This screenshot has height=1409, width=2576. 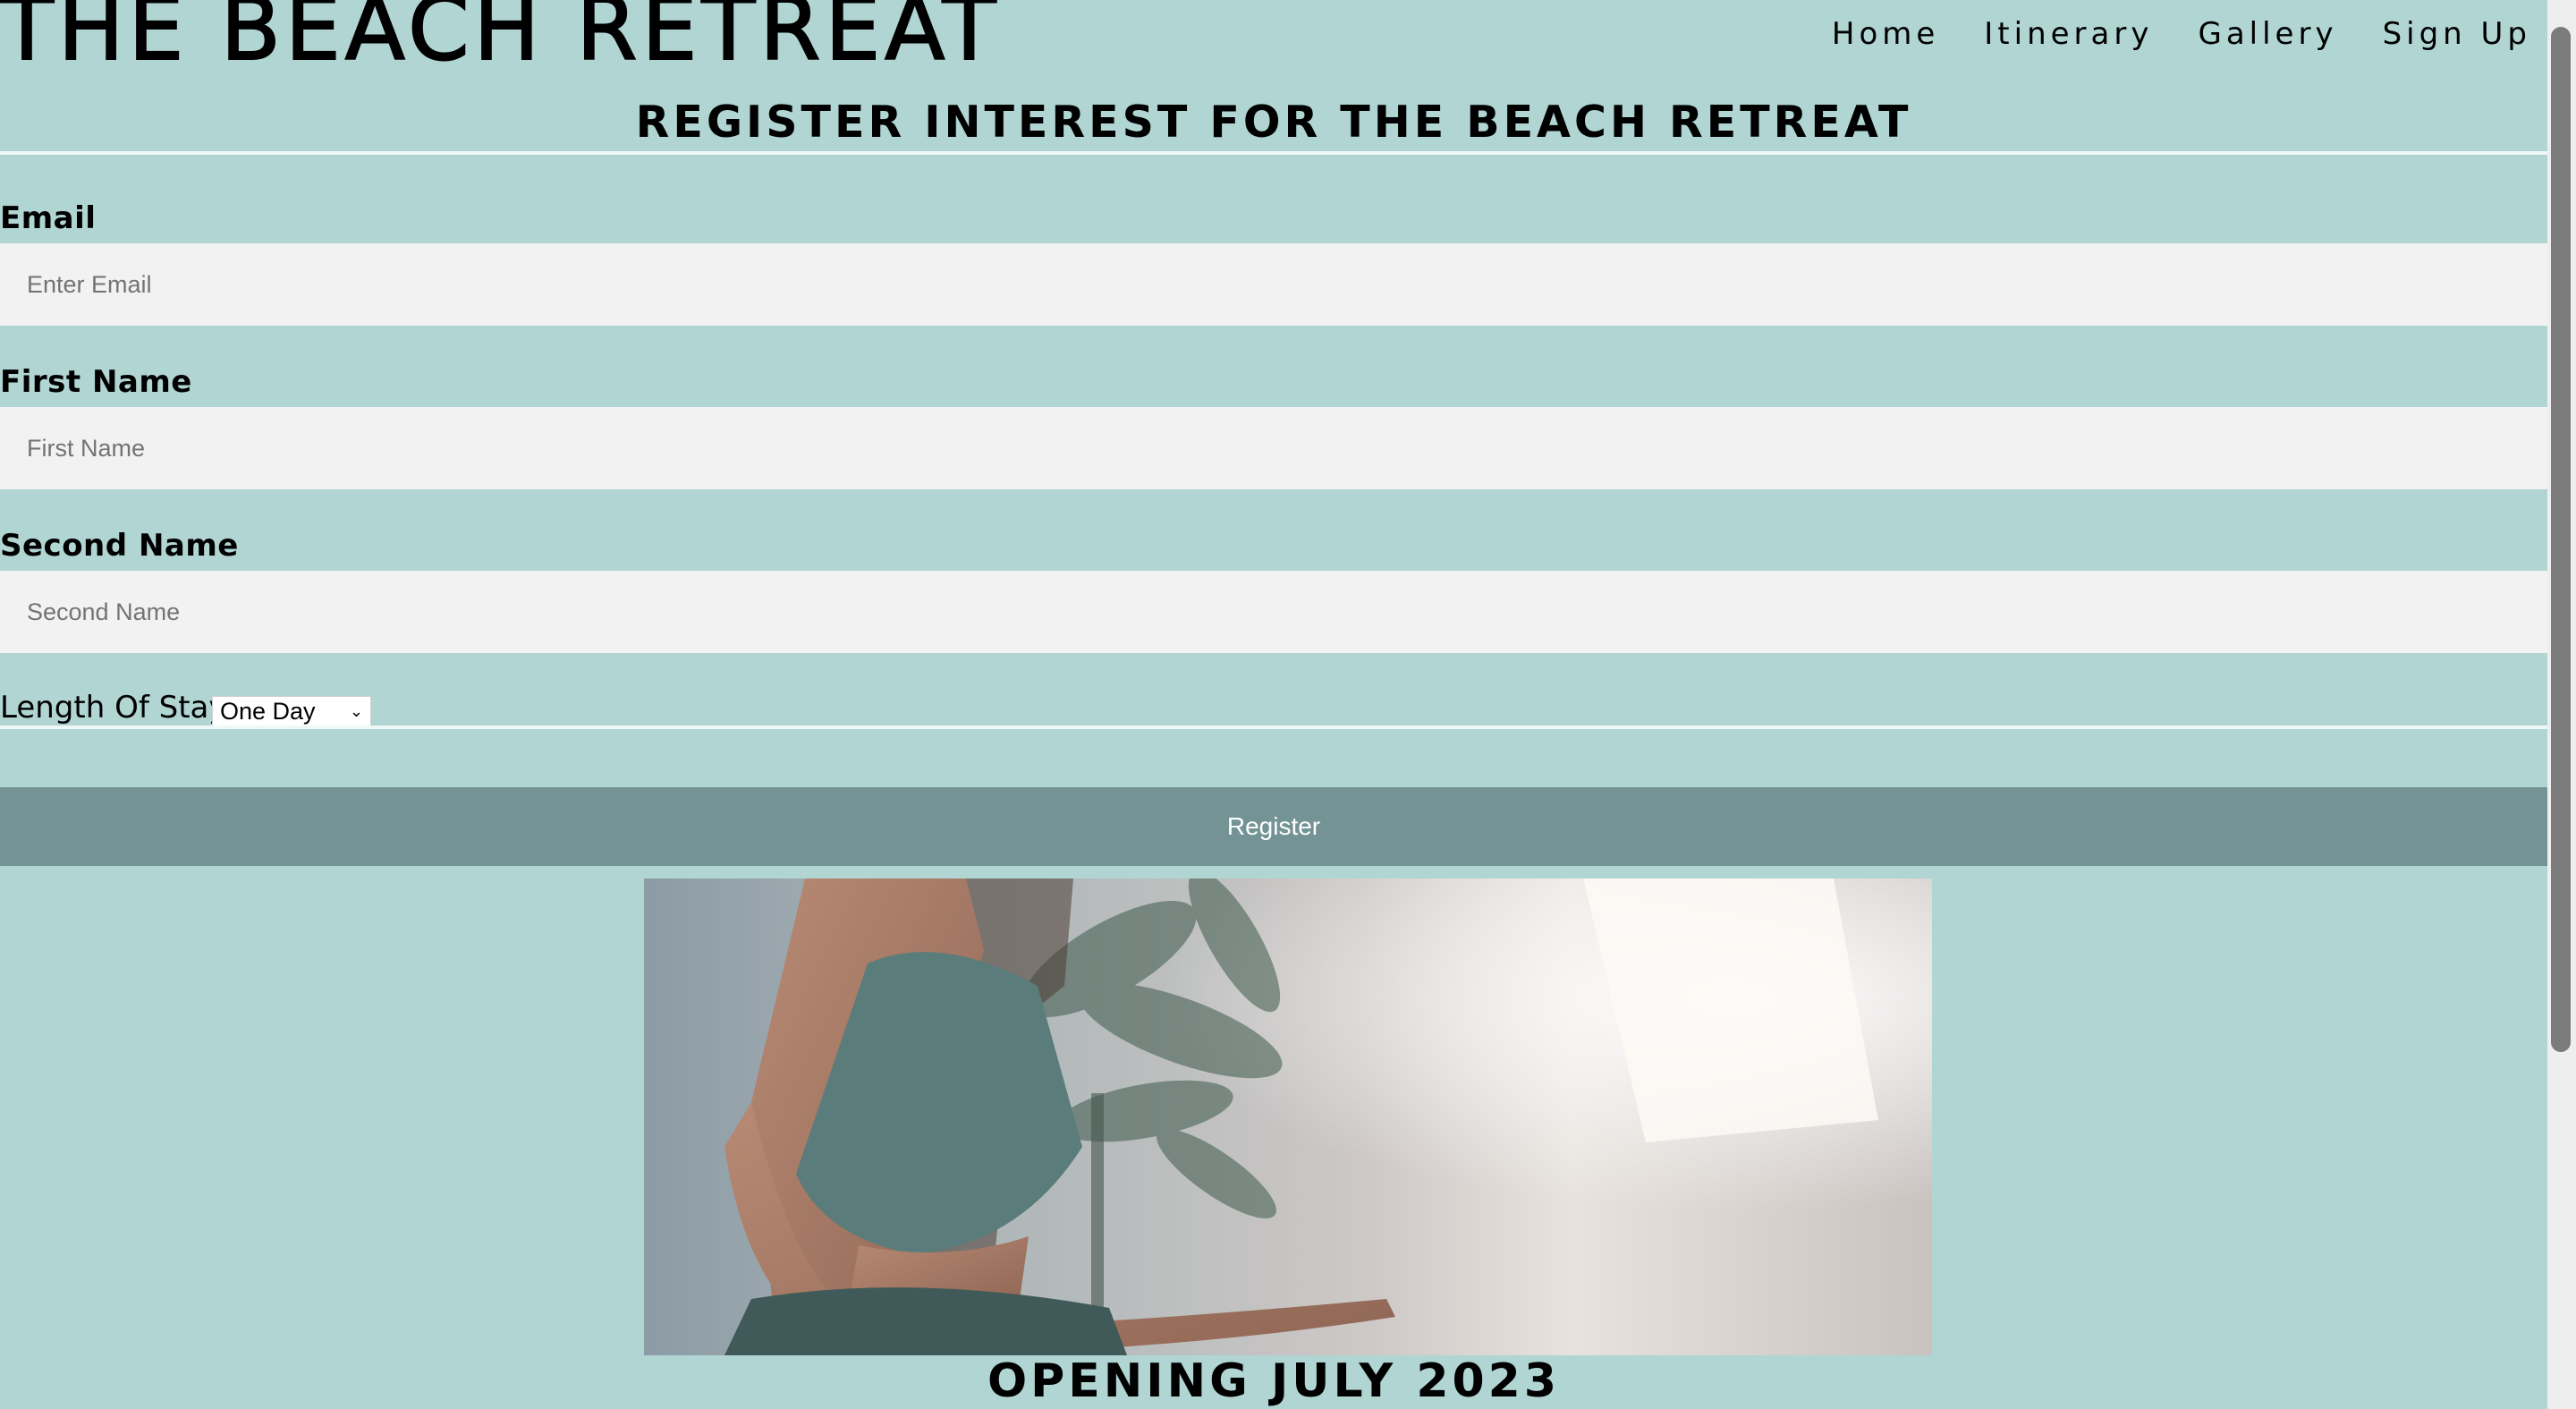 What do you see at coordinates (96, 382) in the screenshot?
I see `first-name-label: First Name` at bounding box center [96, 382].